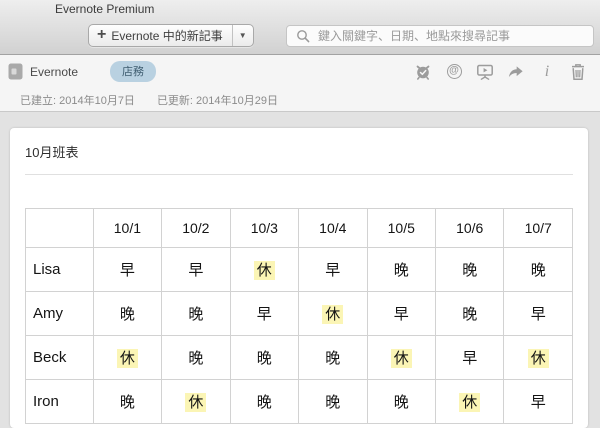 The image size is (600, 428). I want to click on new-note-button-main: + Evernote 中的新記事, so click(160, 35).